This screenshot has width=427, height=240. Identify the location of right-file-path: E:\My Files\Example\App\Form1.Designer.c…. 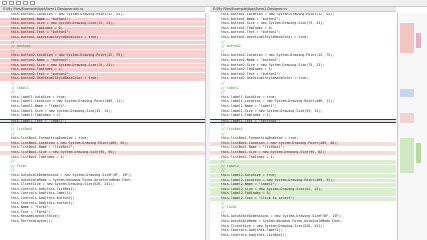
(303, 9).